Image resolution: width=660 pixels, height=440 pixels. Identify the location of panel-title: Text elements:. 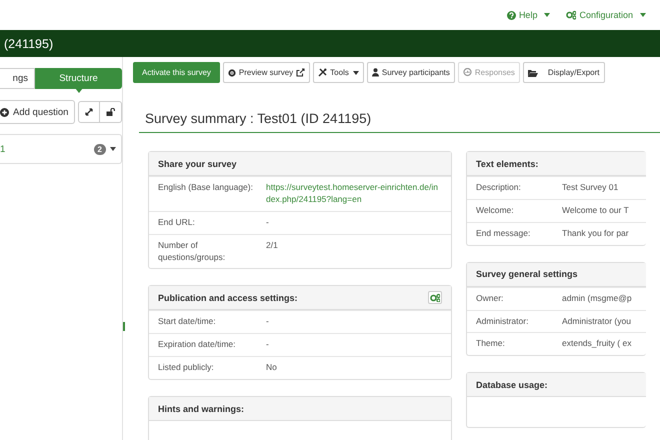
(507, 163).